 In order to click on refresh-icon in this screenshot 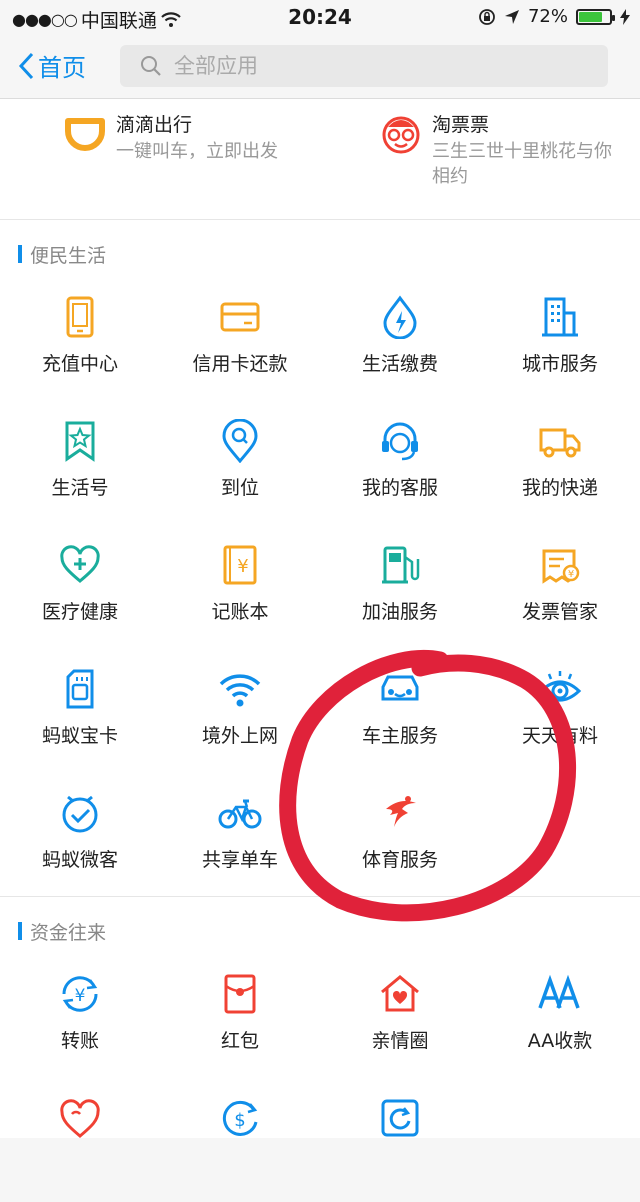, I will do `click(400, 1118)`.